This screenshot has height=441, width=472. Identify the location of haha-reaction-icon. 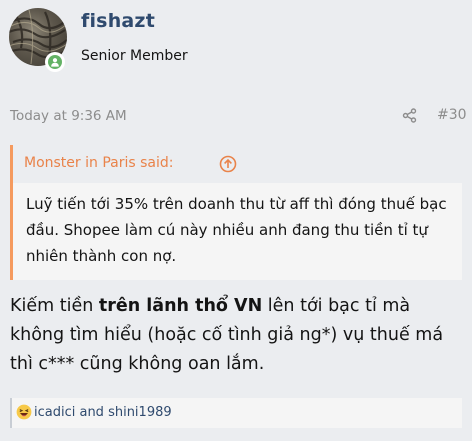
(24, 412).